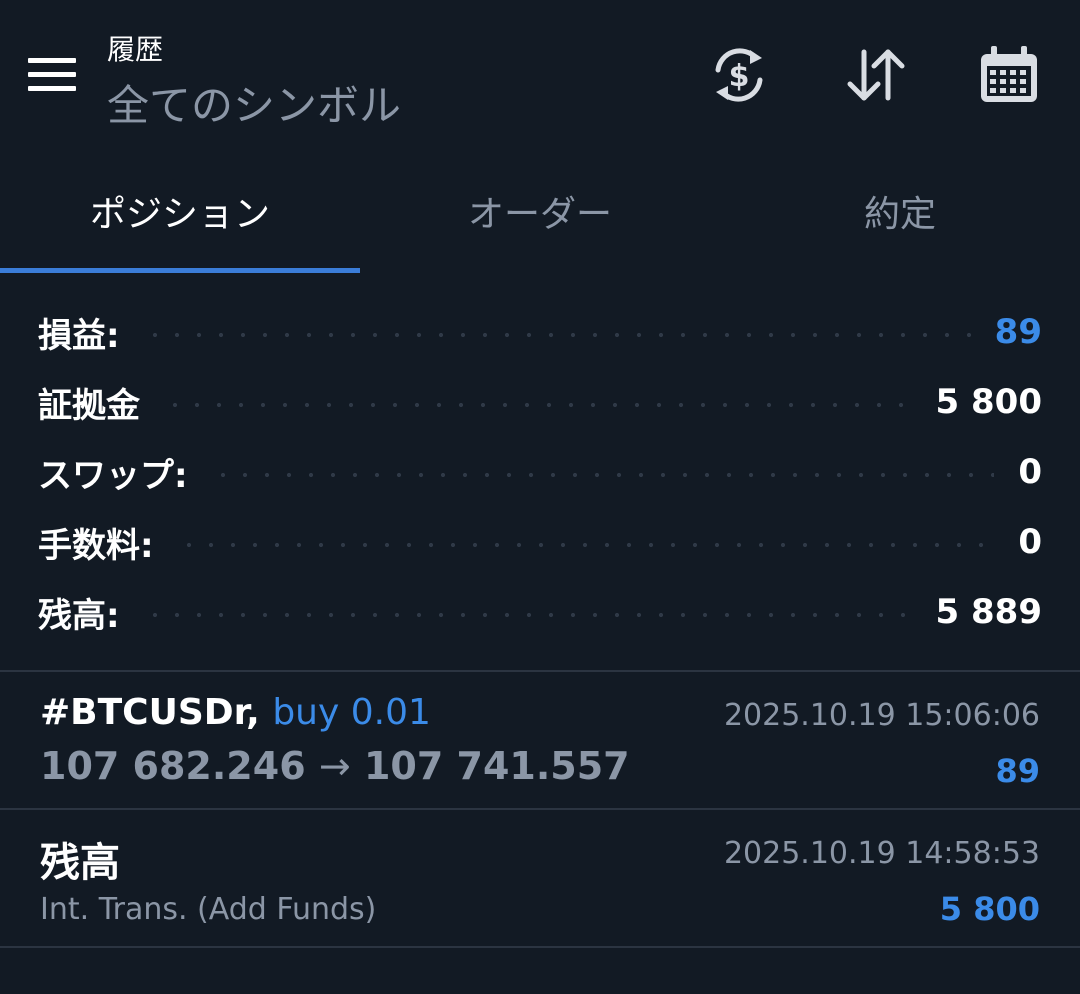 This screenshot has height=994, width=1080. Describe the element at coordinates (173, 766) in the screenshot. I see `open-price: 107 682.246` at that location.